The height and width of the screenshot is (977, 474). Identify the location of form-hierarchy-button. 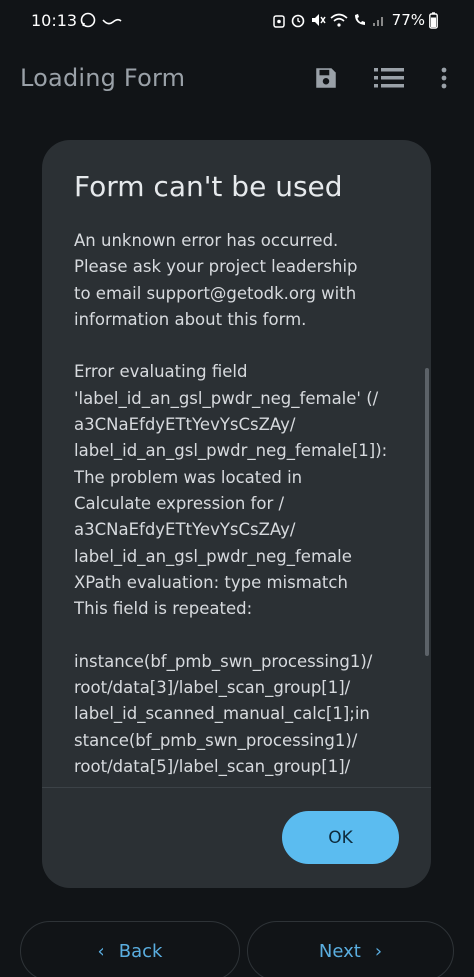
(389, 78).